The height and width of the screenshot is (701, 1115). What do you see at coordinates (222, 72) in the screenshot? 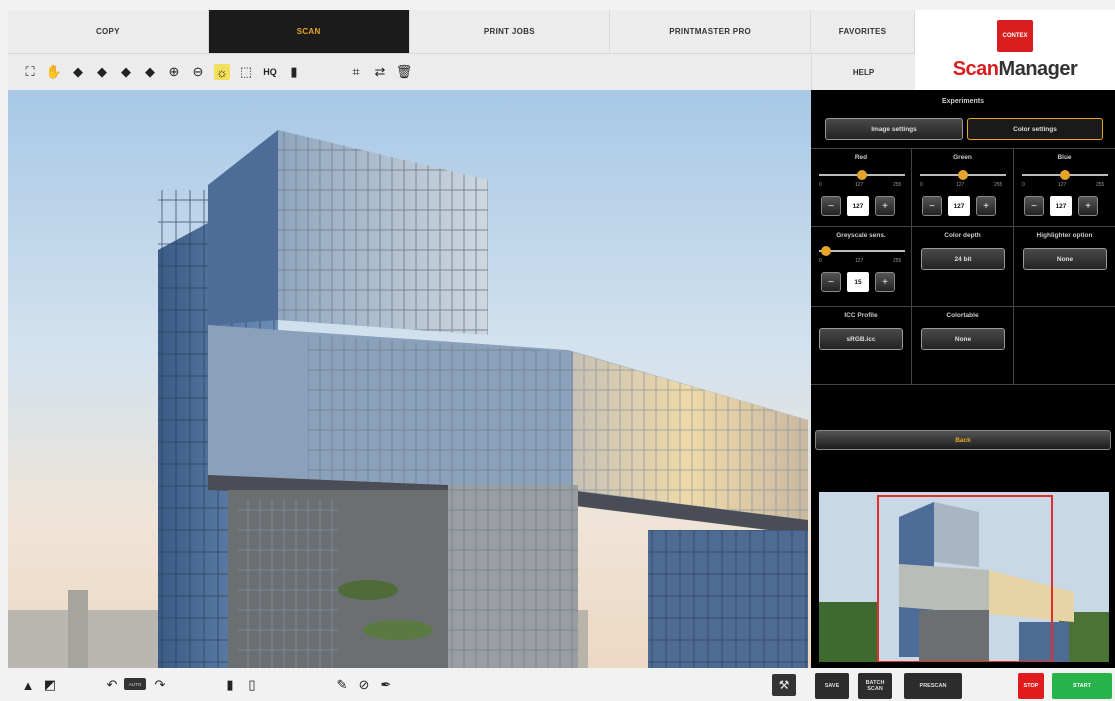
I see `auto-adjust-icon: ☼` at bounding box center [222, 72].